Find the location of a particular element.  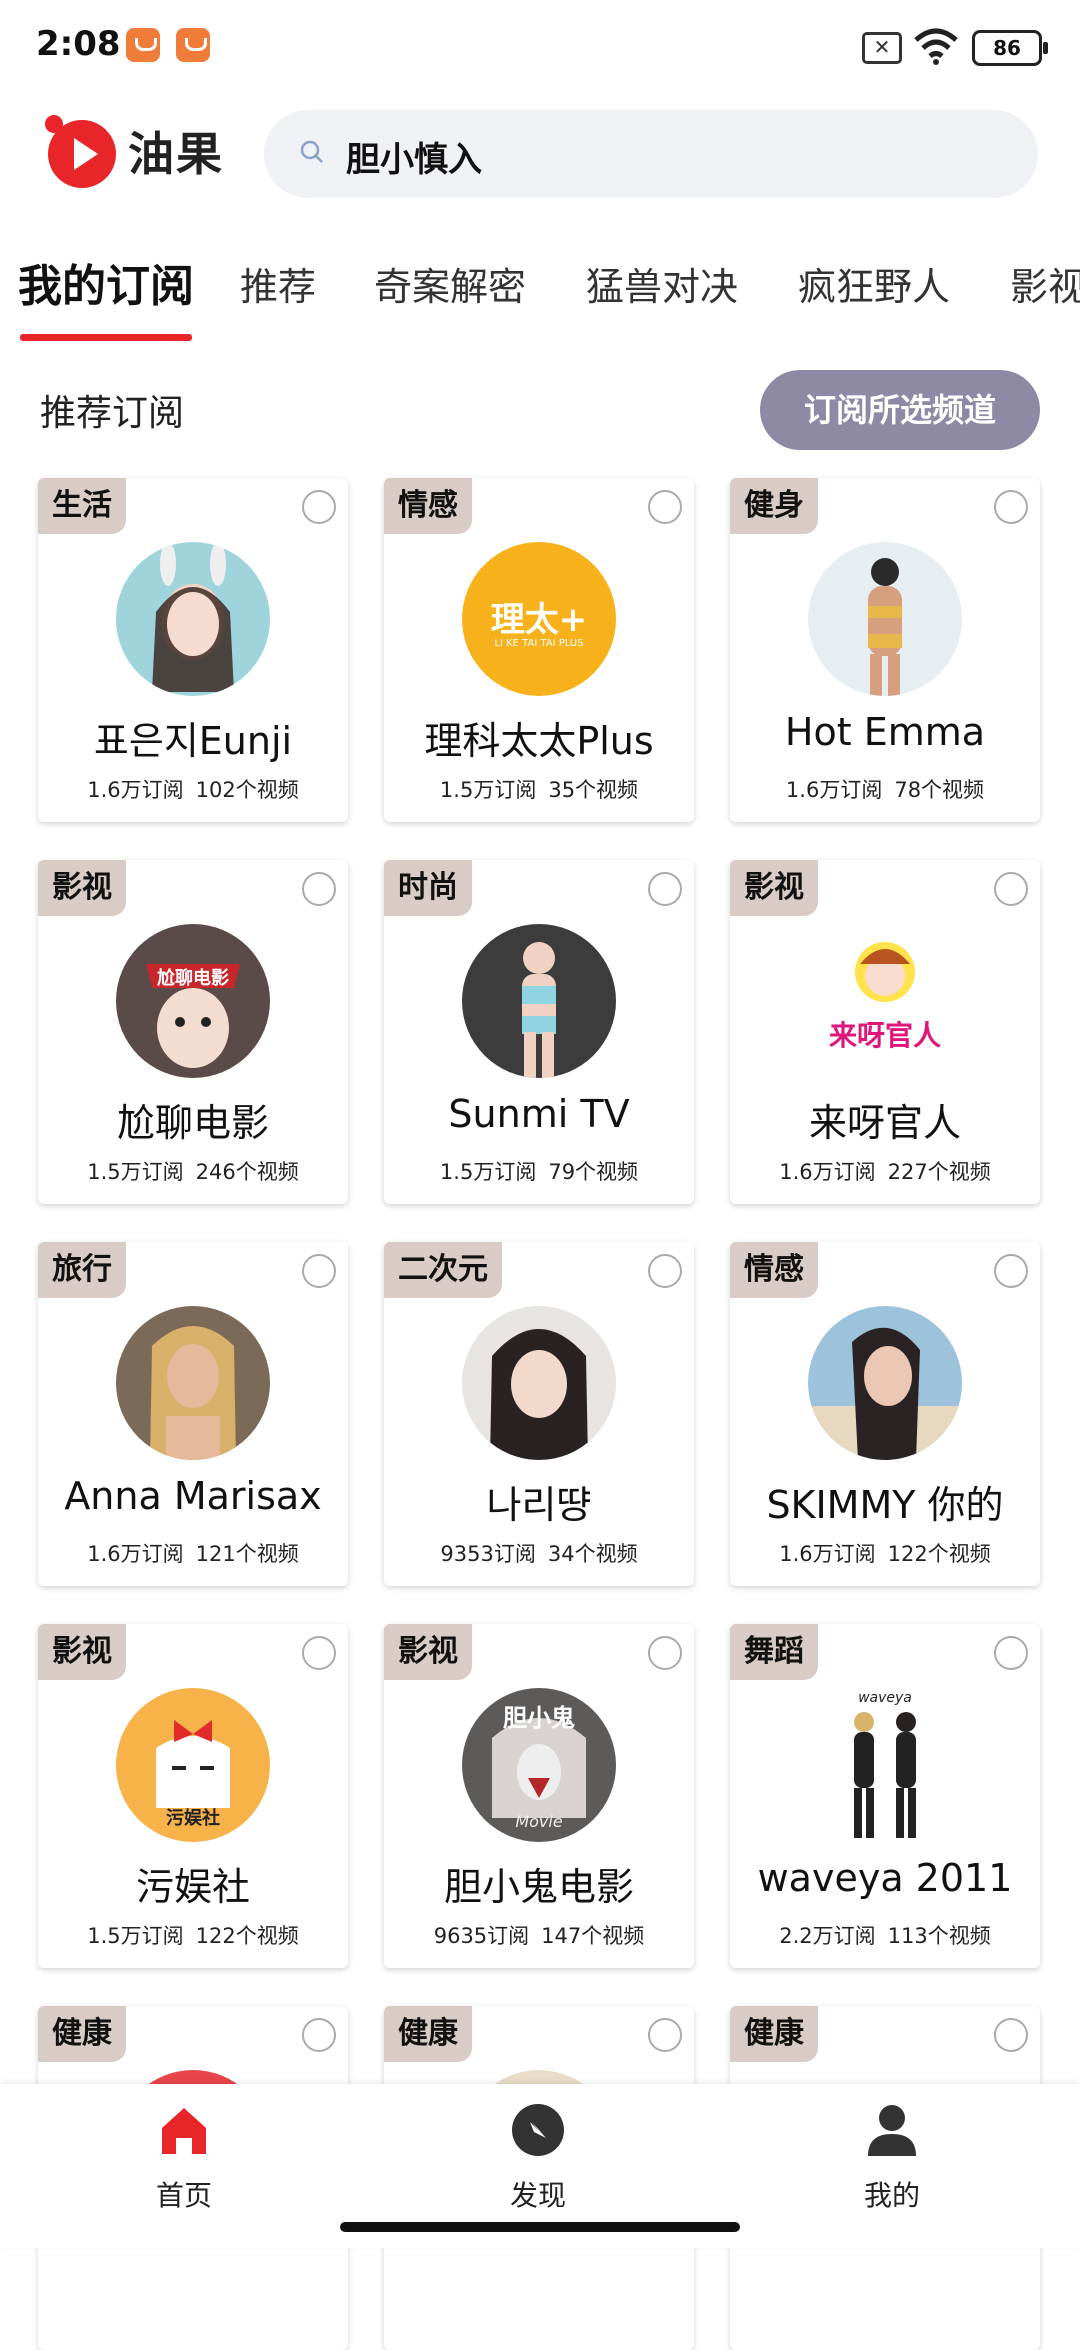

subscriber-count: 9635订阅 is located at coordinates (481, 1936).